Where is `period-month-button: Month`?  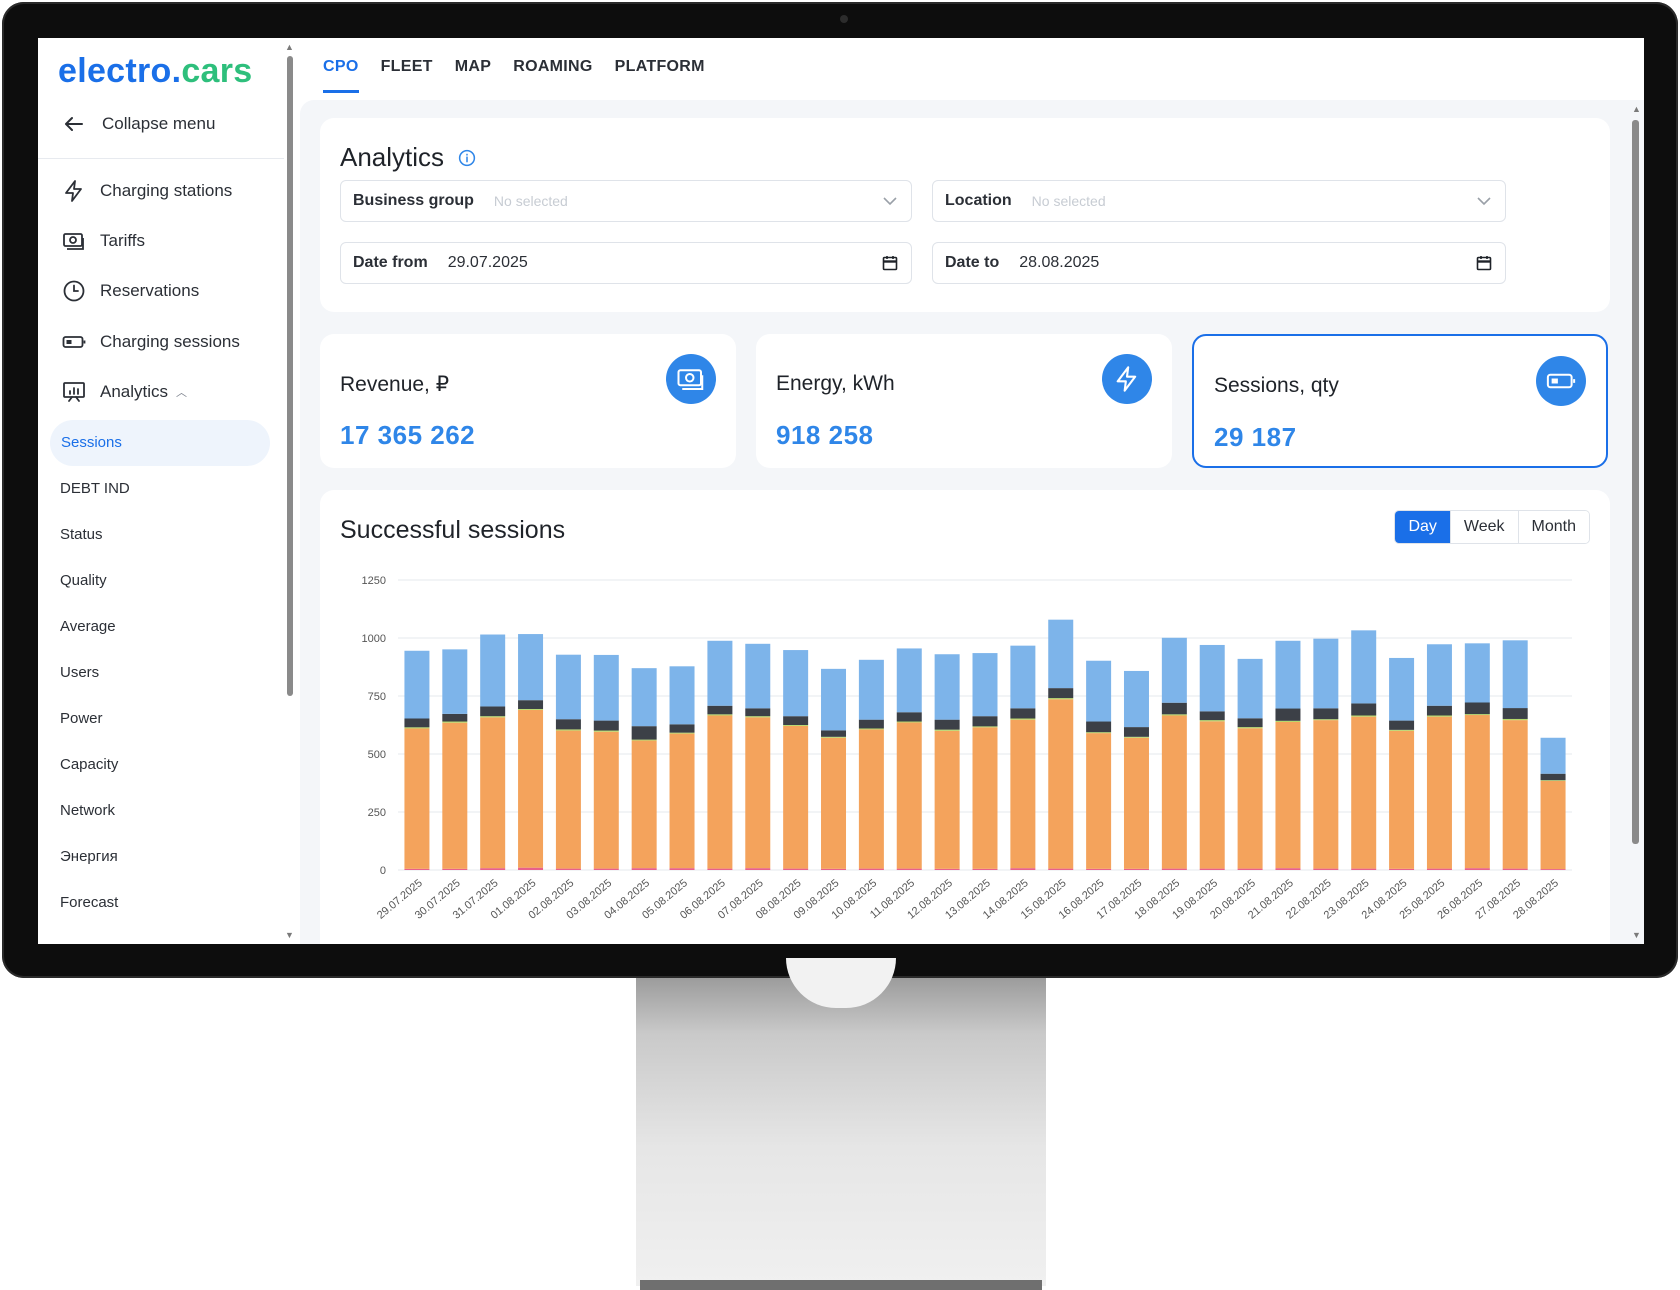 period-month-button: Month is located at coordinates (1553, 527).